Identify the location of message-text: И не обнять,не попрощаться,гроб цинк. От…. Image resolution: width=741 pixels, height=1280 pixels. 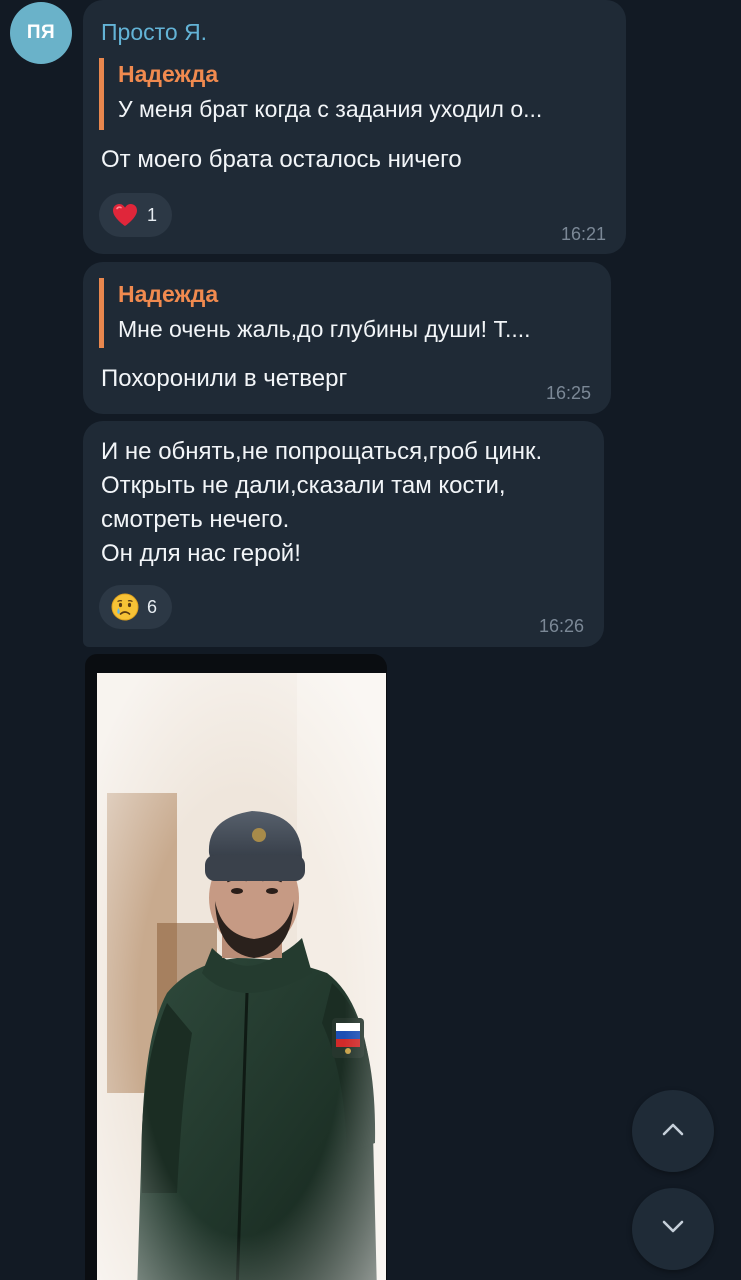
(322, 502).